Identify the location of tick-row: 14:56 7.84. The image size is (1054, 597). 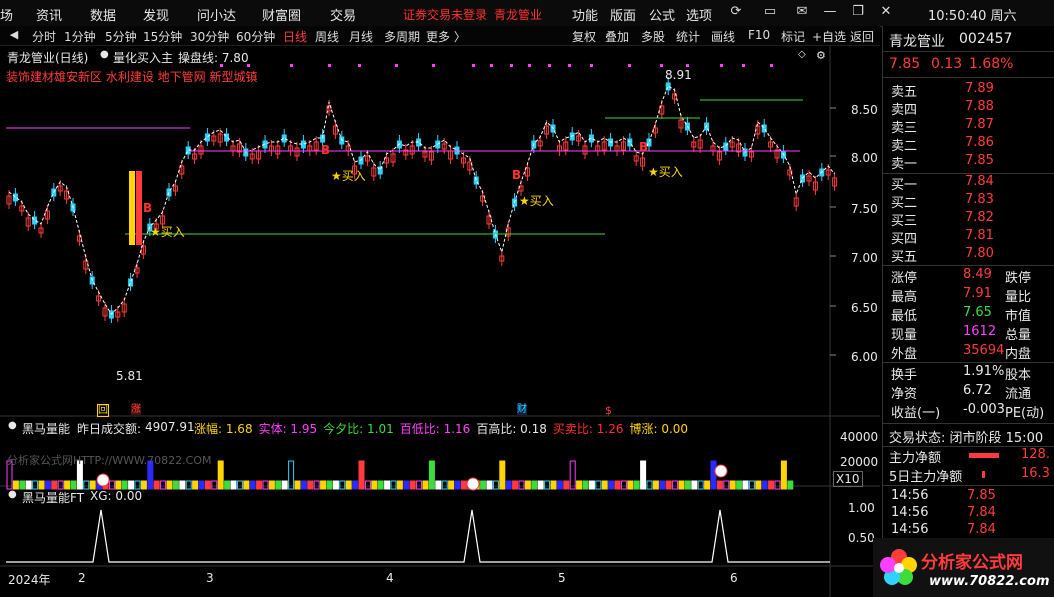
(968, 530).